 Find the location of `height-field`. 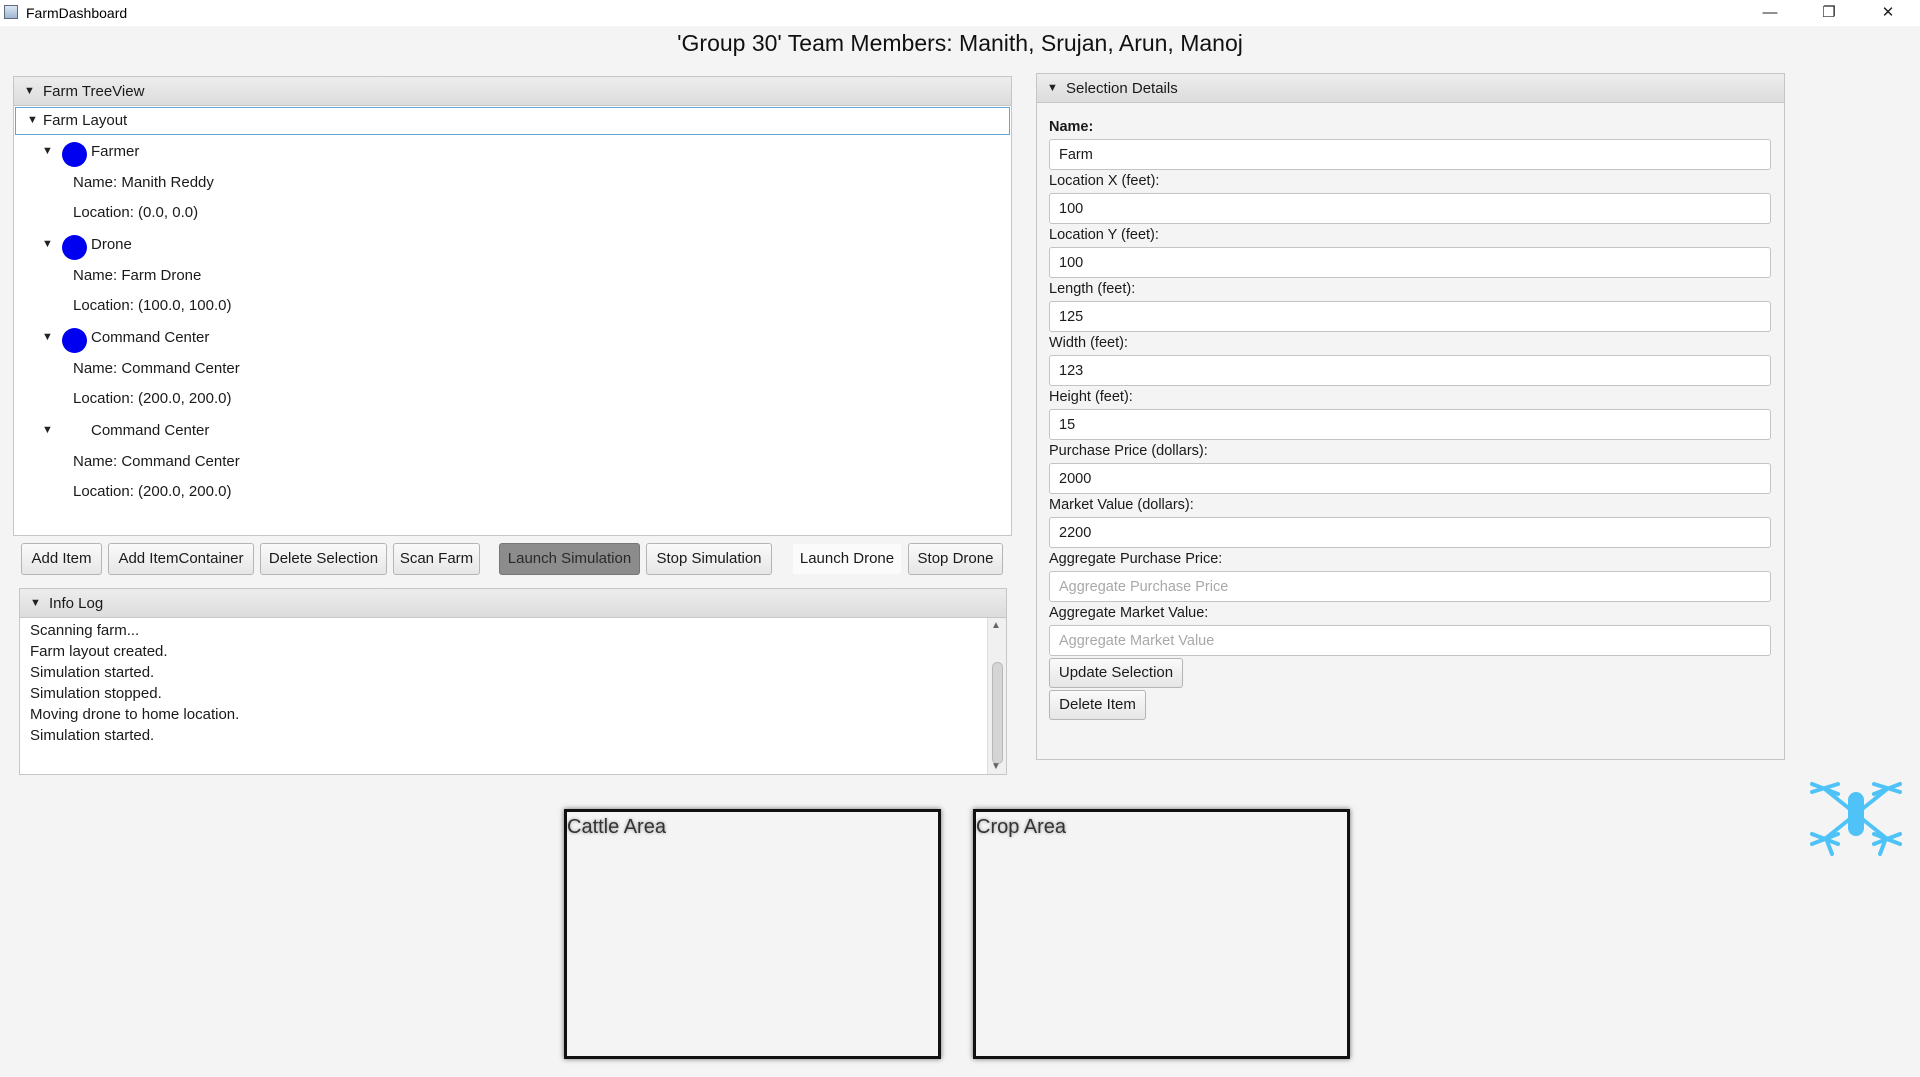

height-field is located at coordinates (1410, 424).